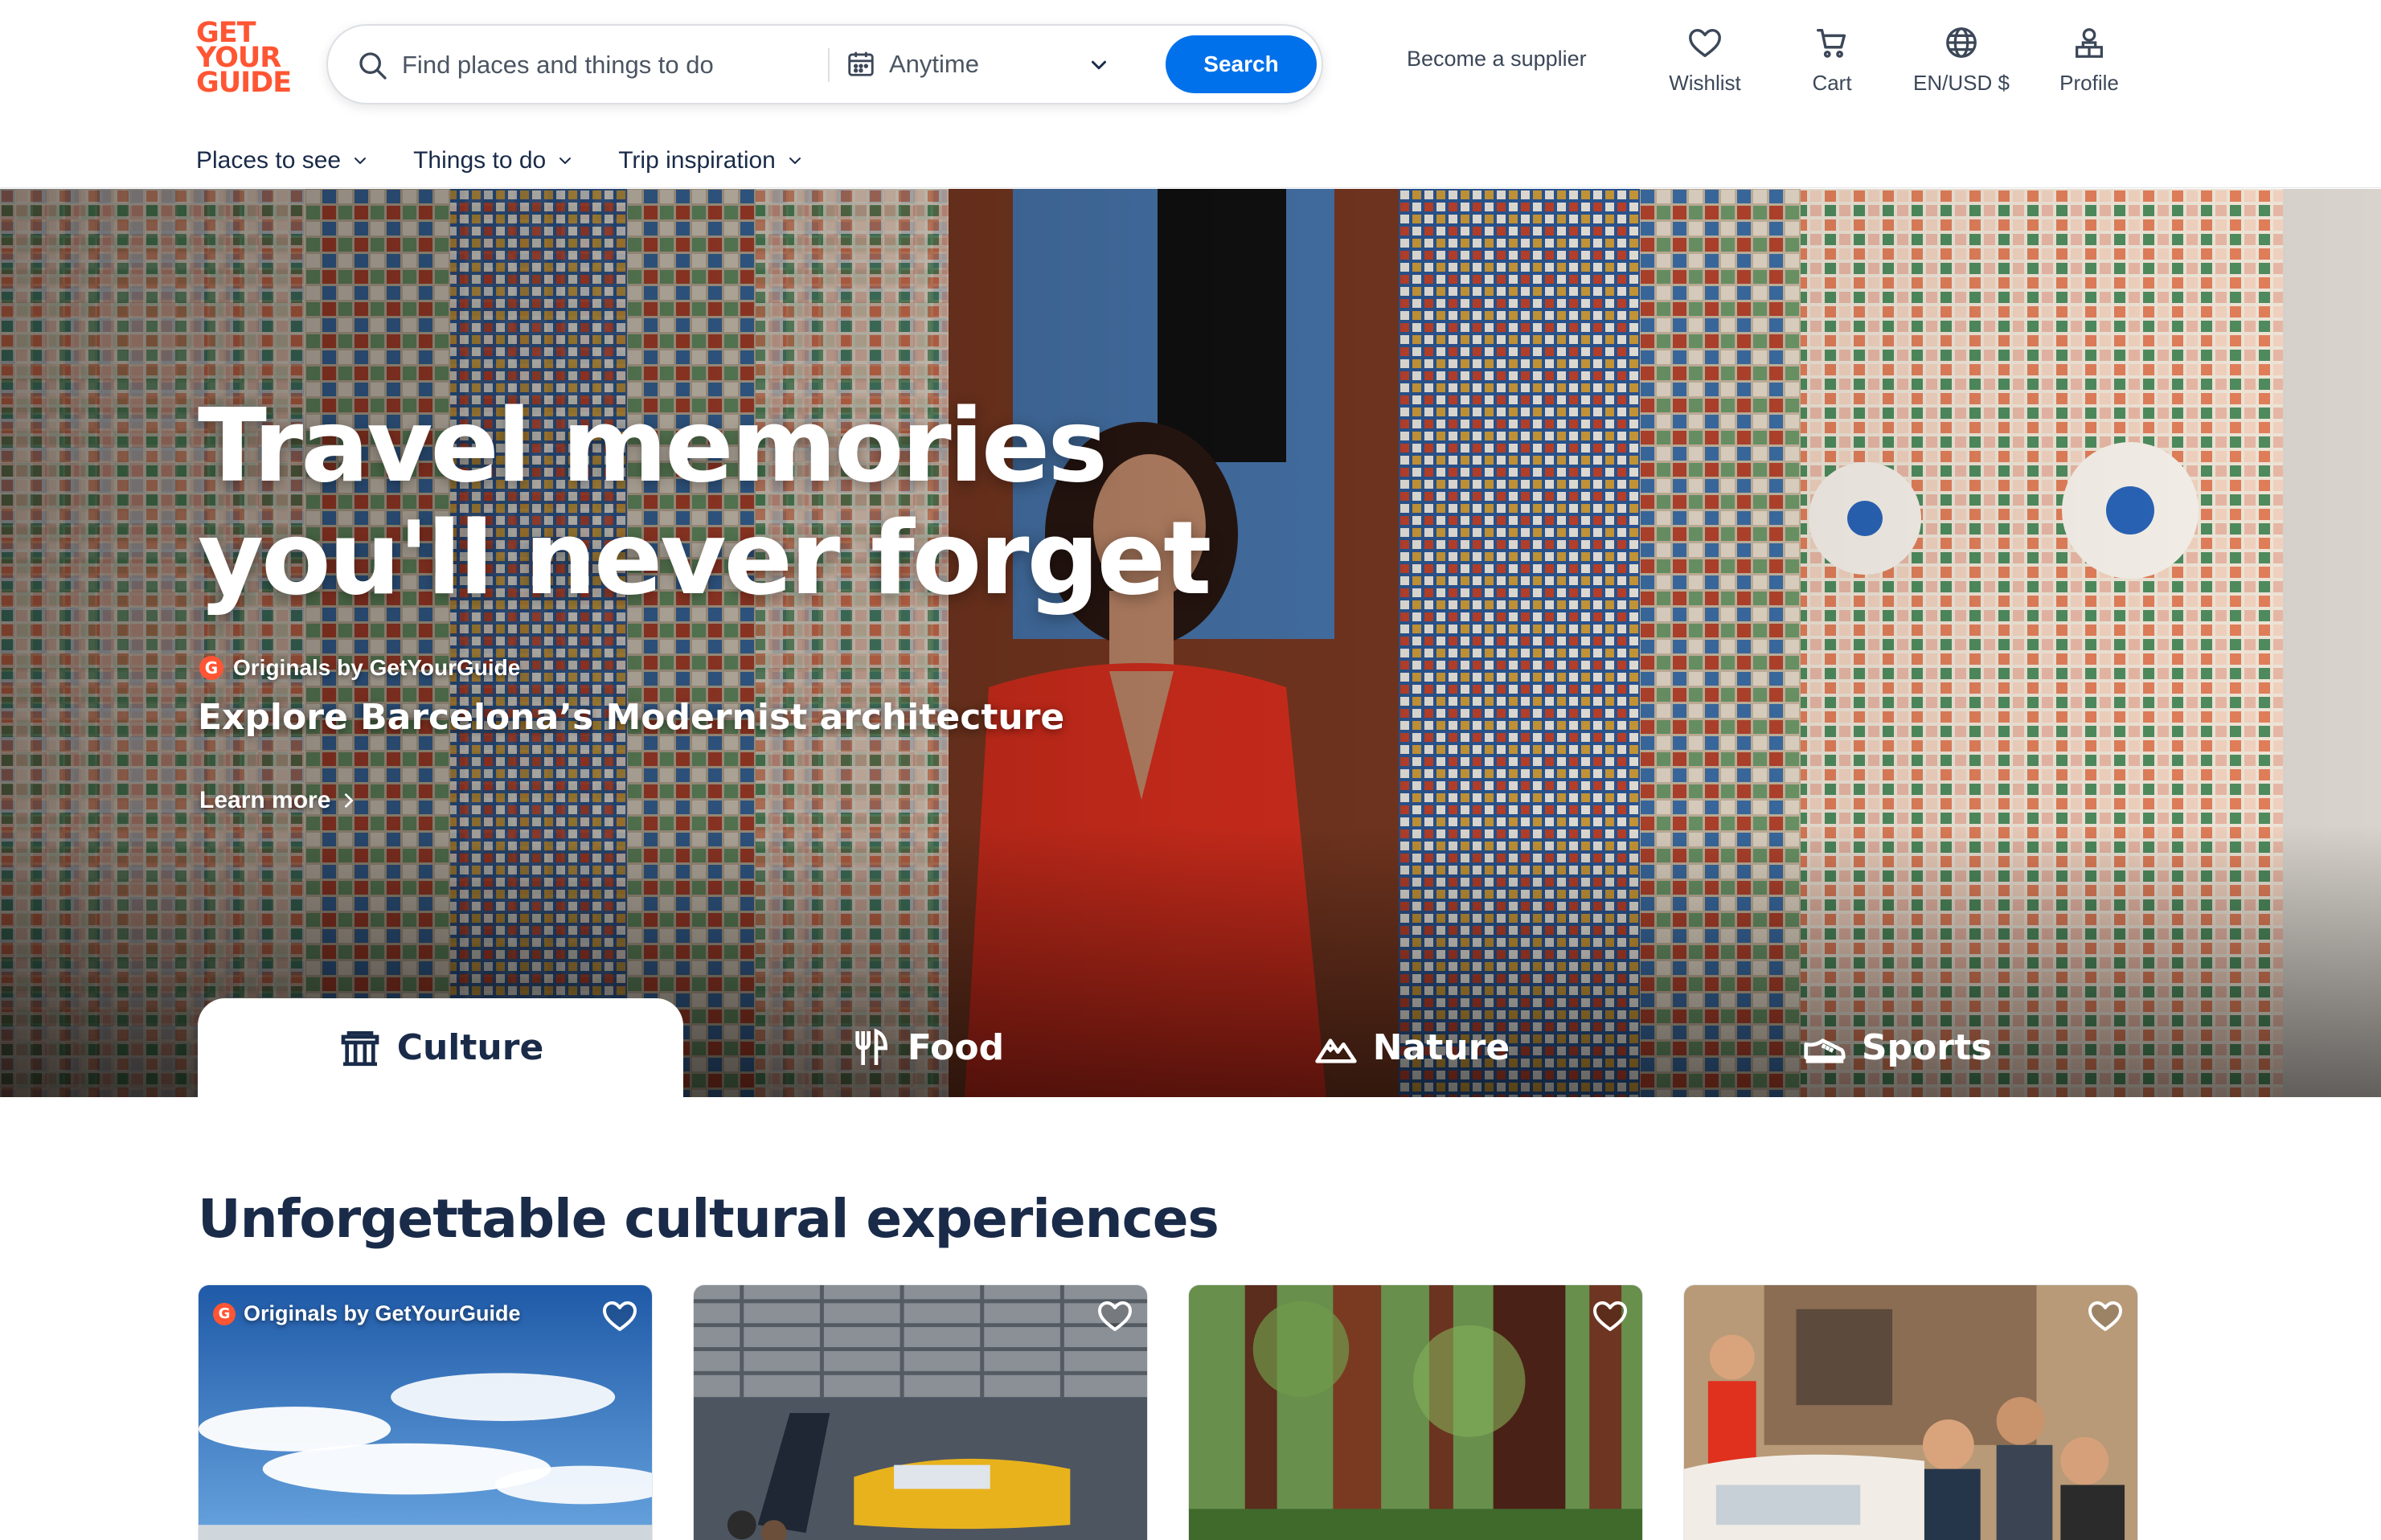 Image resolution: width=2381 pixels, height=1540 pixels. I want to click on search-icon, so click(373, 66).